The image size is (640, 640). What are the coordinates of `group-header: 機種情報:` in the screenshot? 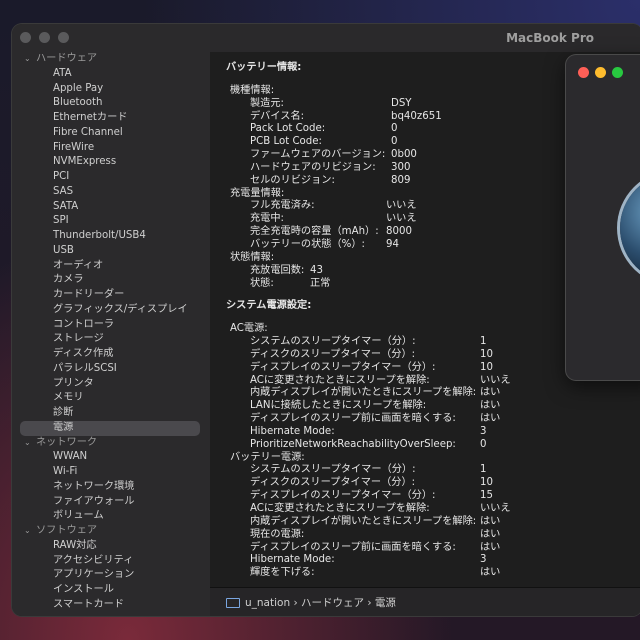 It's located at (252, 90).